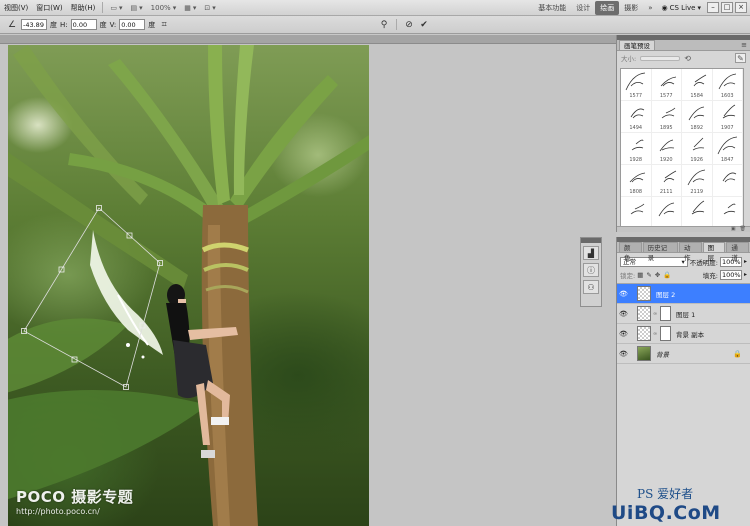 The image size is (750, 526). Describe the element at coordinates (591, 253) in the screenshot. I see `histogram-panel-icon: ▟` at that location.